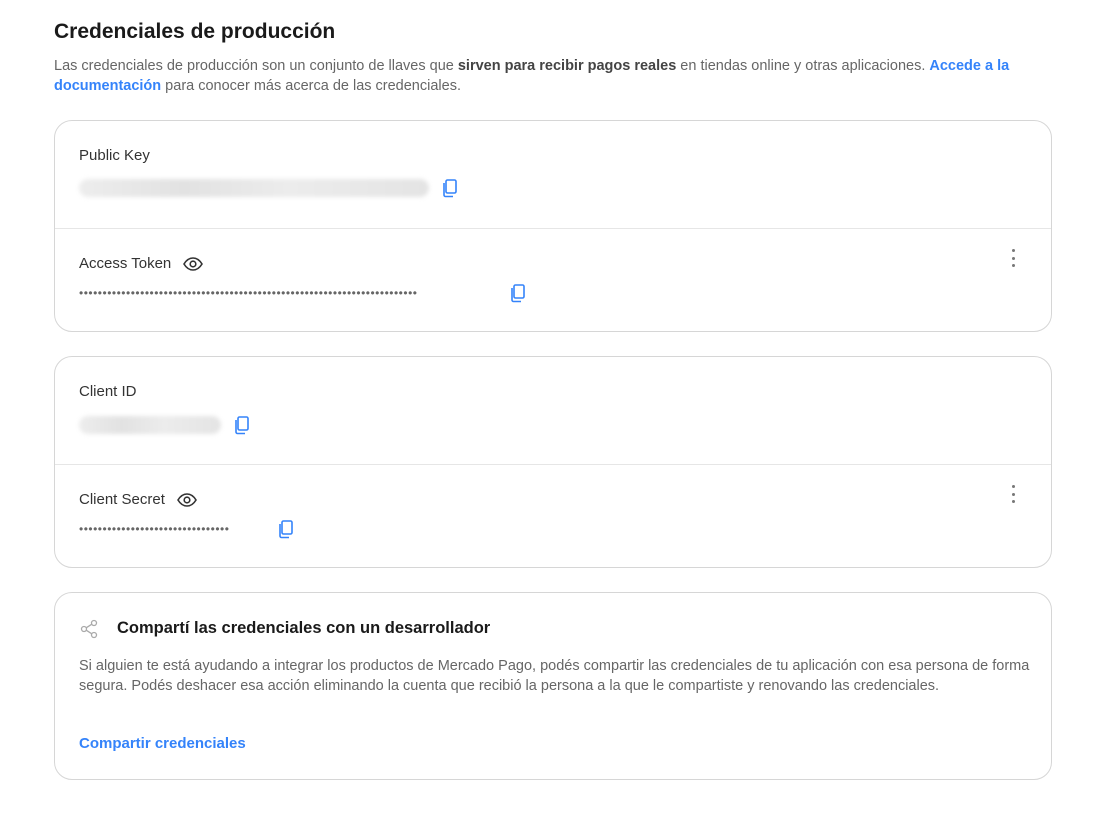 This screenshot has height=819, width=1111. Describe the element at coordinates (125, 263) in the screenshot. I see `access-token-label-text: Access Token` at that location.